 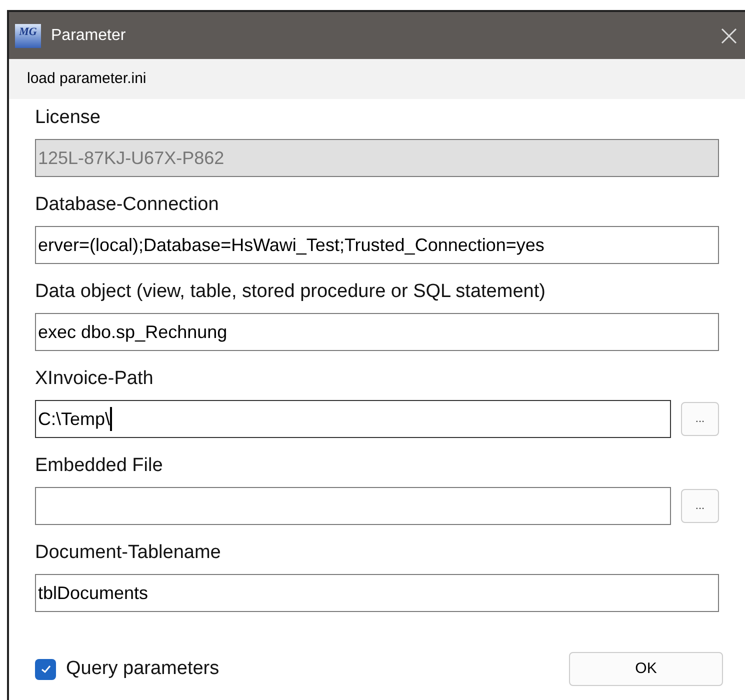 I want to click on text-cursor, so click(x=111, y=419).